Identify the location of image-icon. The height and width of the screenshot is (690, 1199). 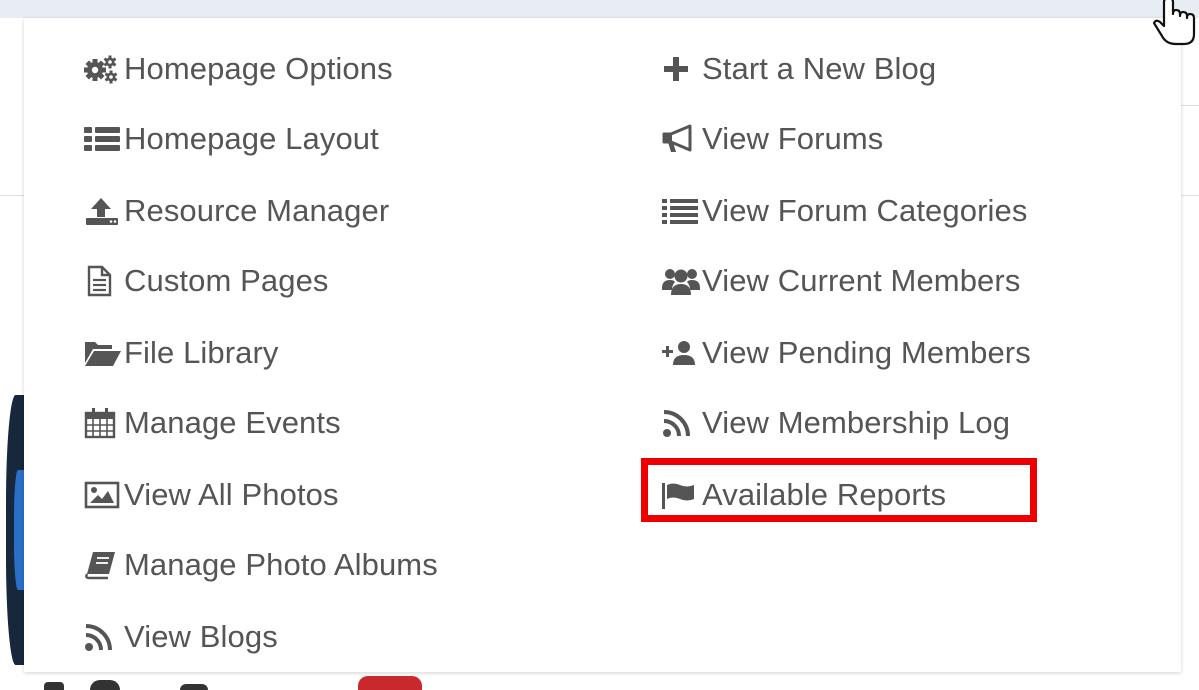
(104, 495).